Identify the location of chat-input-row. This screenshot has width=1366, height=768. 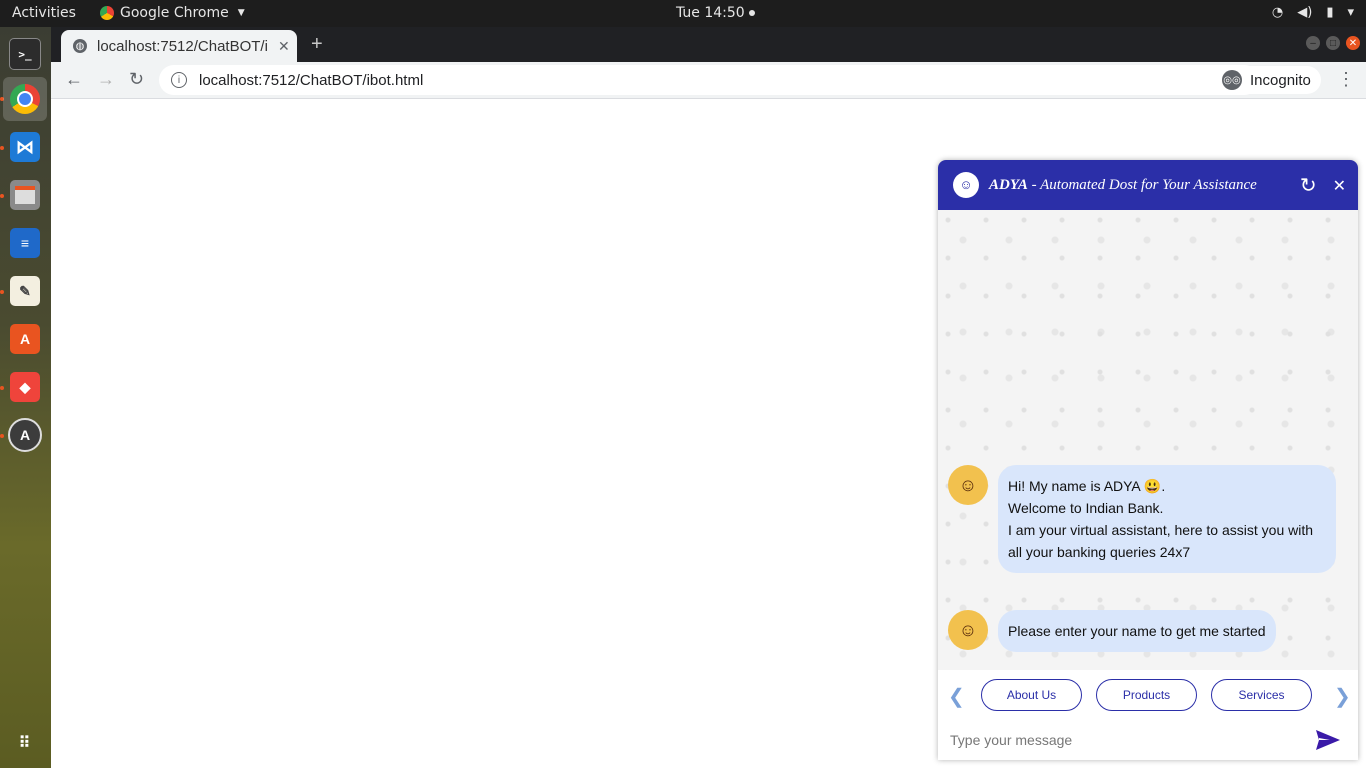
(1148, 740).